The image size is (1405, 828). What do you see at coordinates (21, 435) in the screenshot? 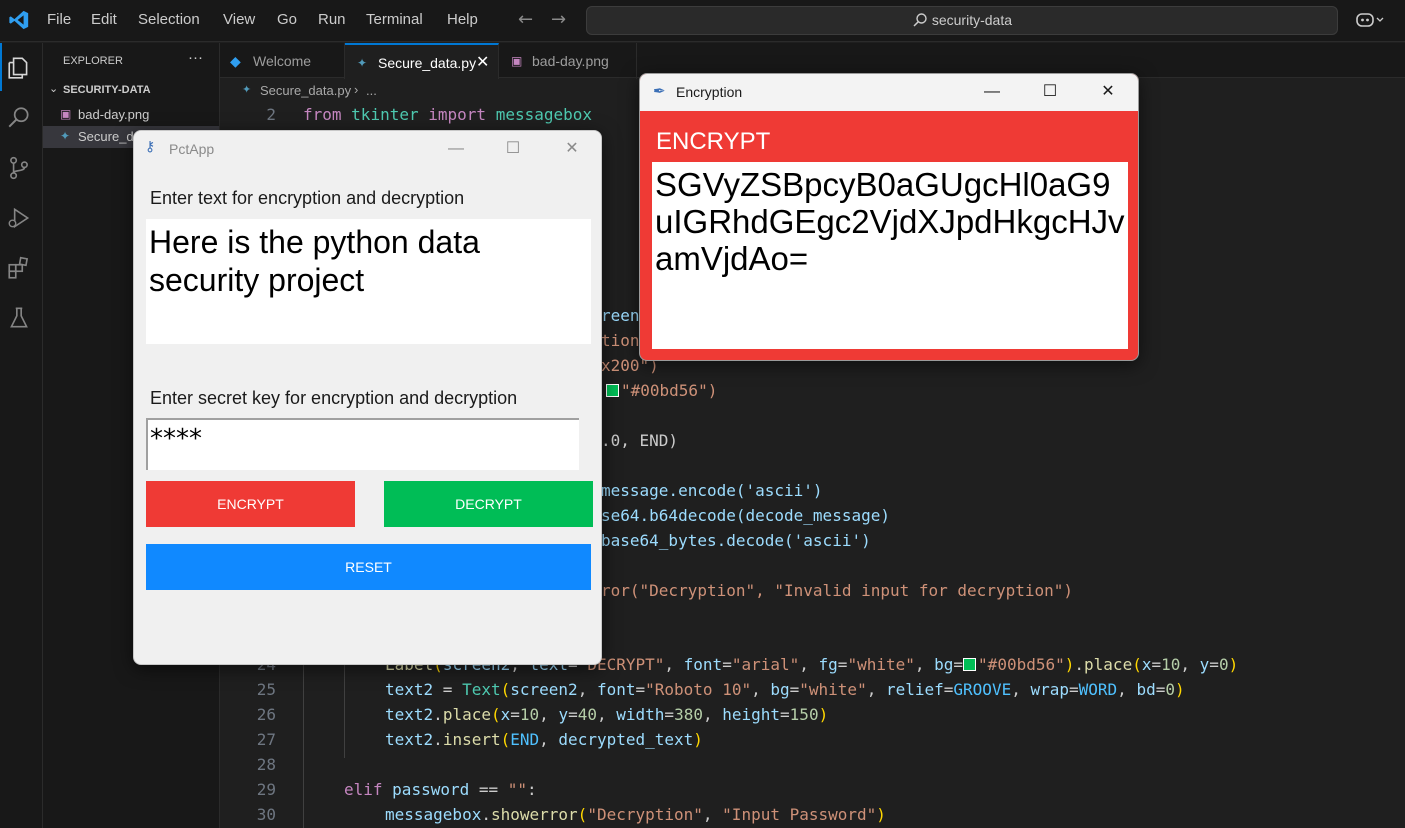
I see `activity-bar` at bounding box center [21, 435].